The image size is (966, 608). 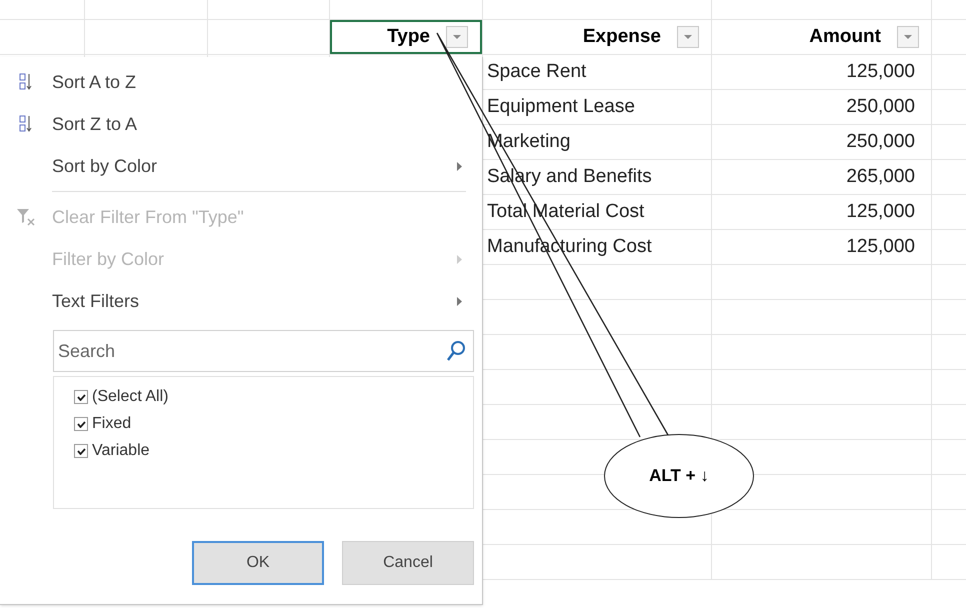 What do you see at coordinates (241, 124) in the screenshot?
I see `menu-item: Sort Z to A` at bounding box center [241, 124].